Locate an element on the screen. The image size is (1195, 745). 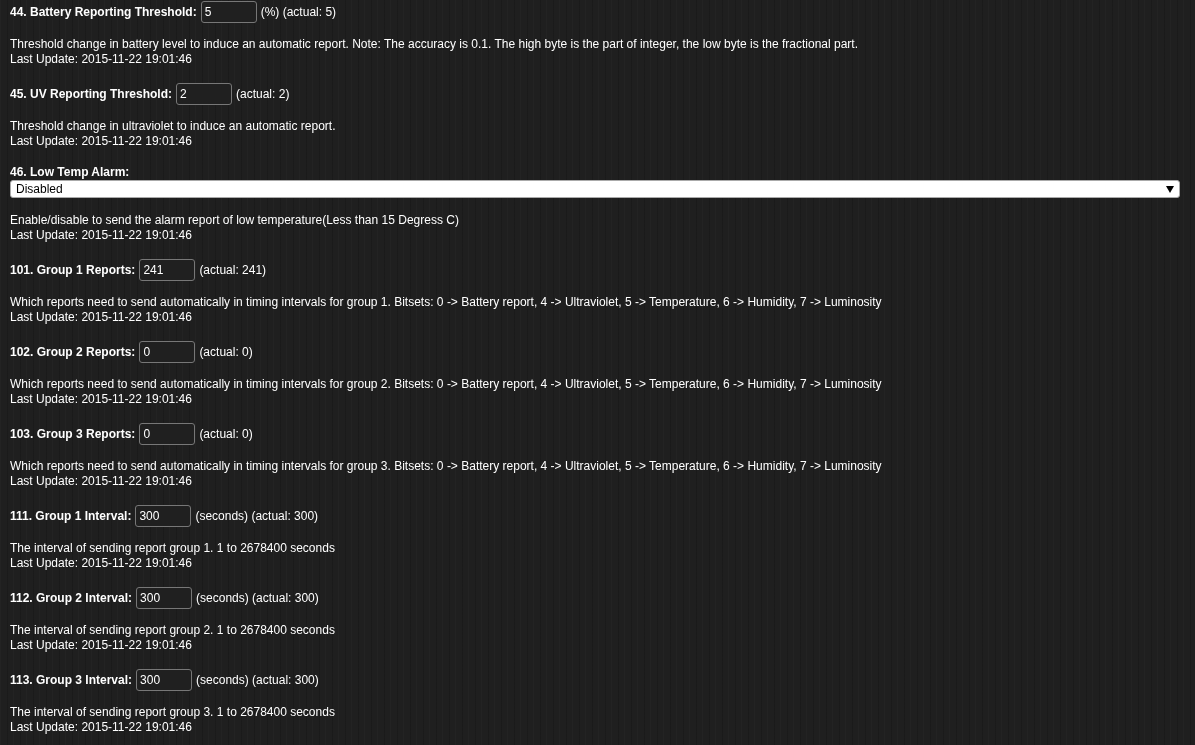
dropdown: Disabled is located at coordinates (595, 189).